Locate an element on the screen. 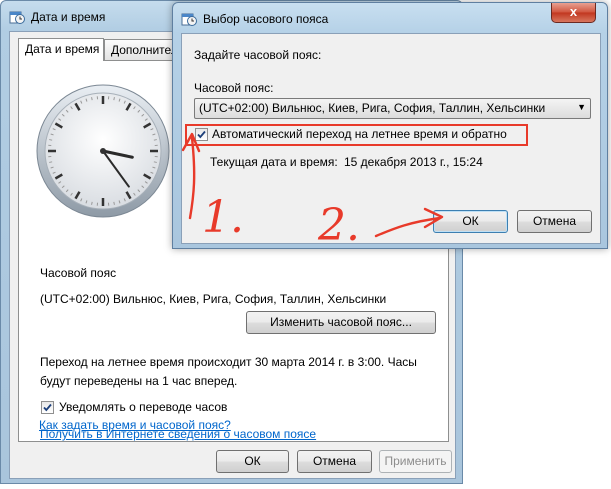 The image size is (611, 489). close-button: x is located at coordinates (573, 13).